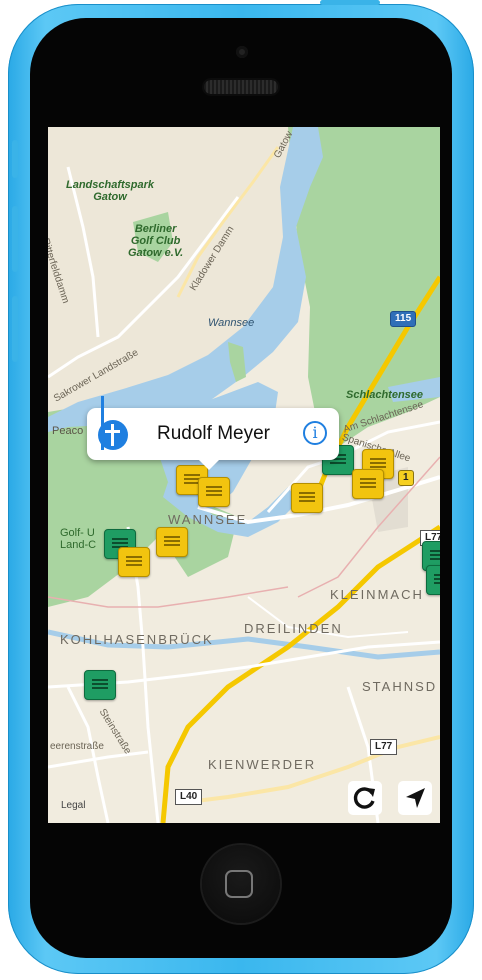 This screenshot has height=980, width=482. I want to click on volume-up-button, so click(15, 239).